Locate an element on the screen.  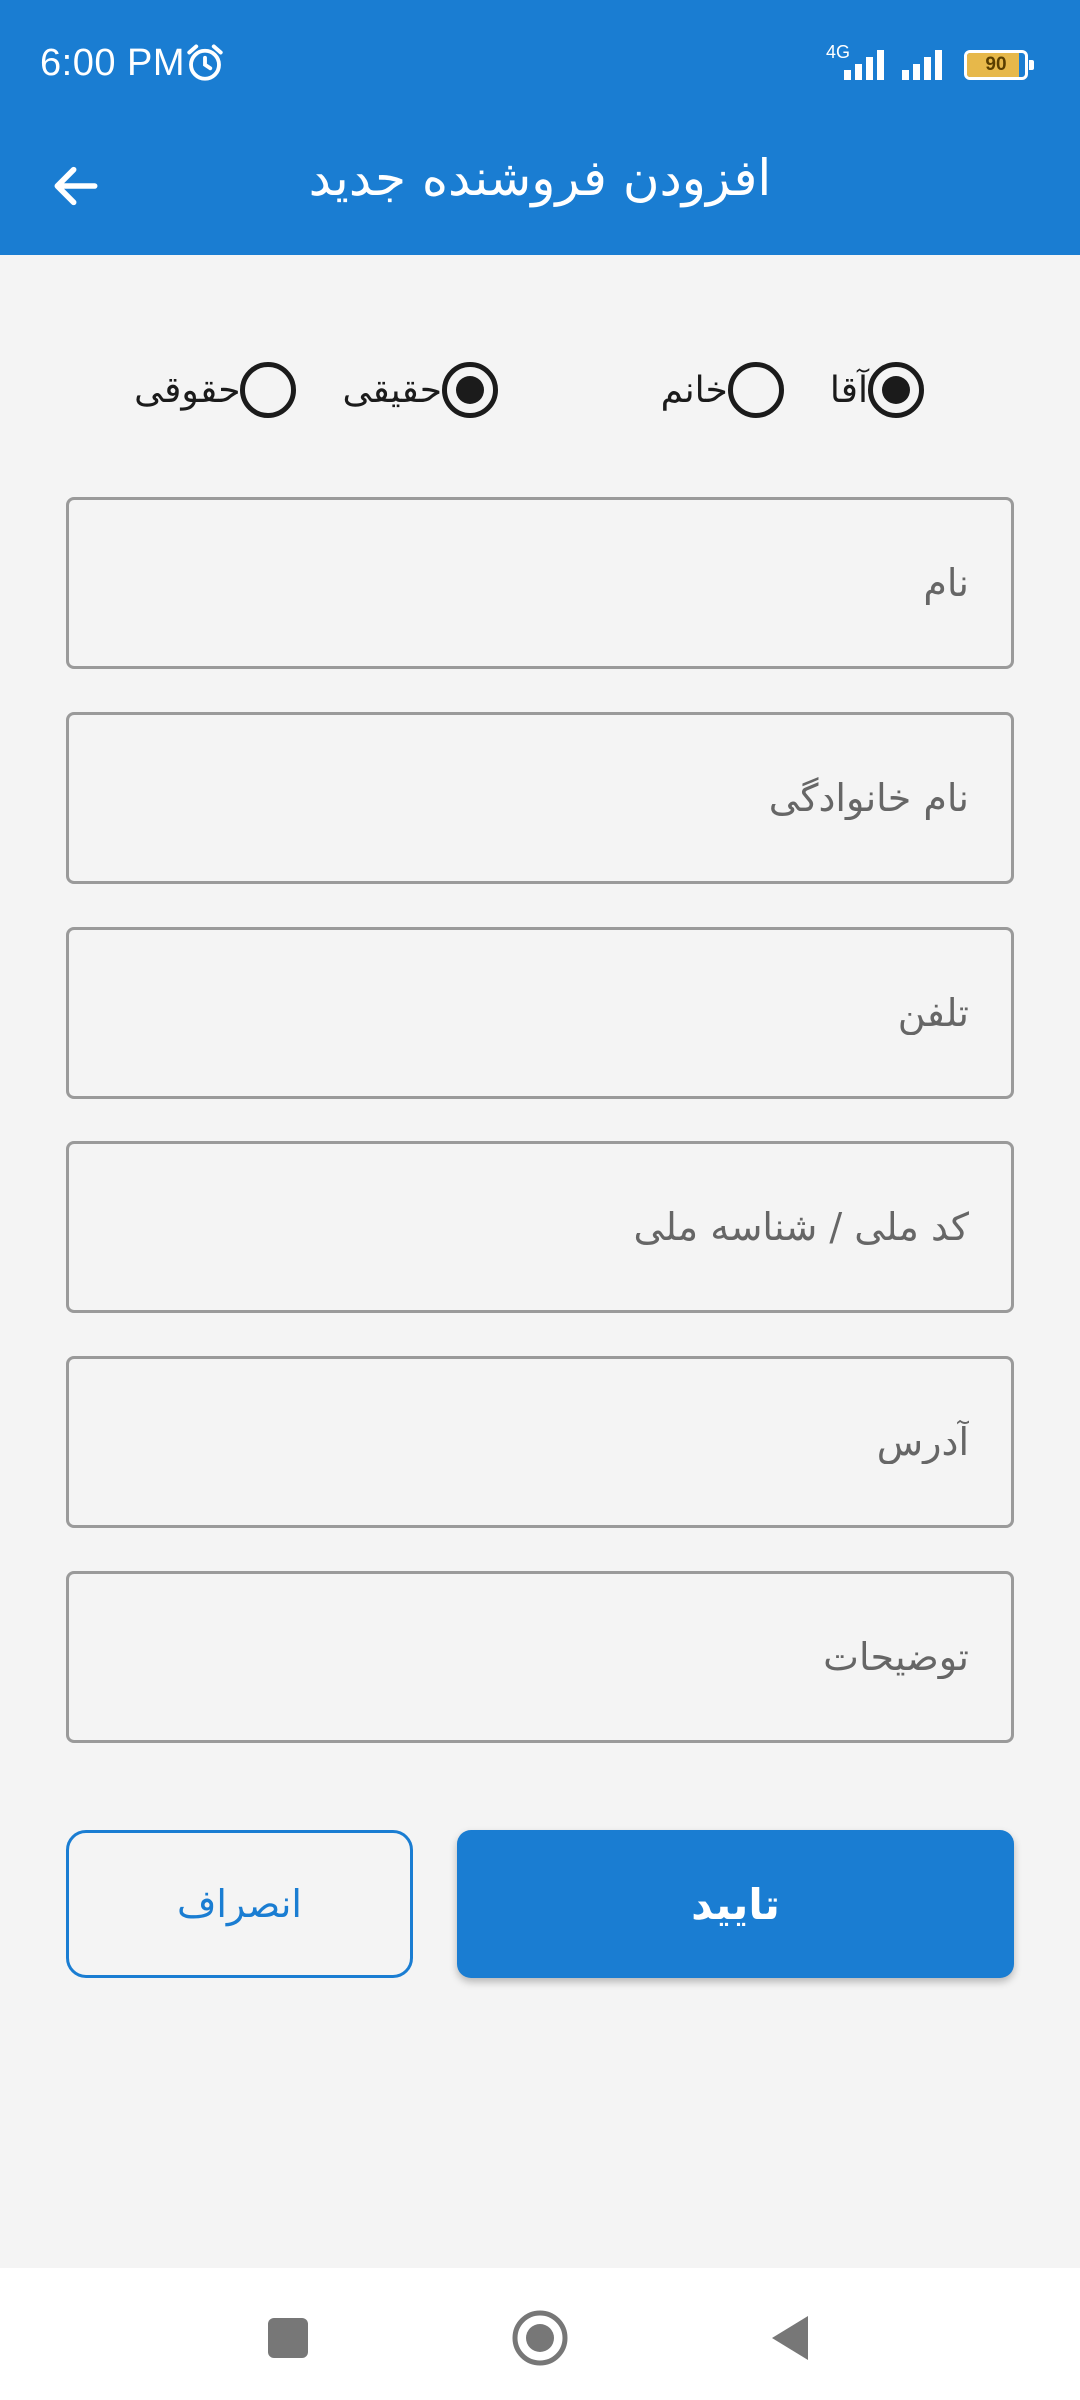
home-circle-icon is located at coordinates (540, 2338).